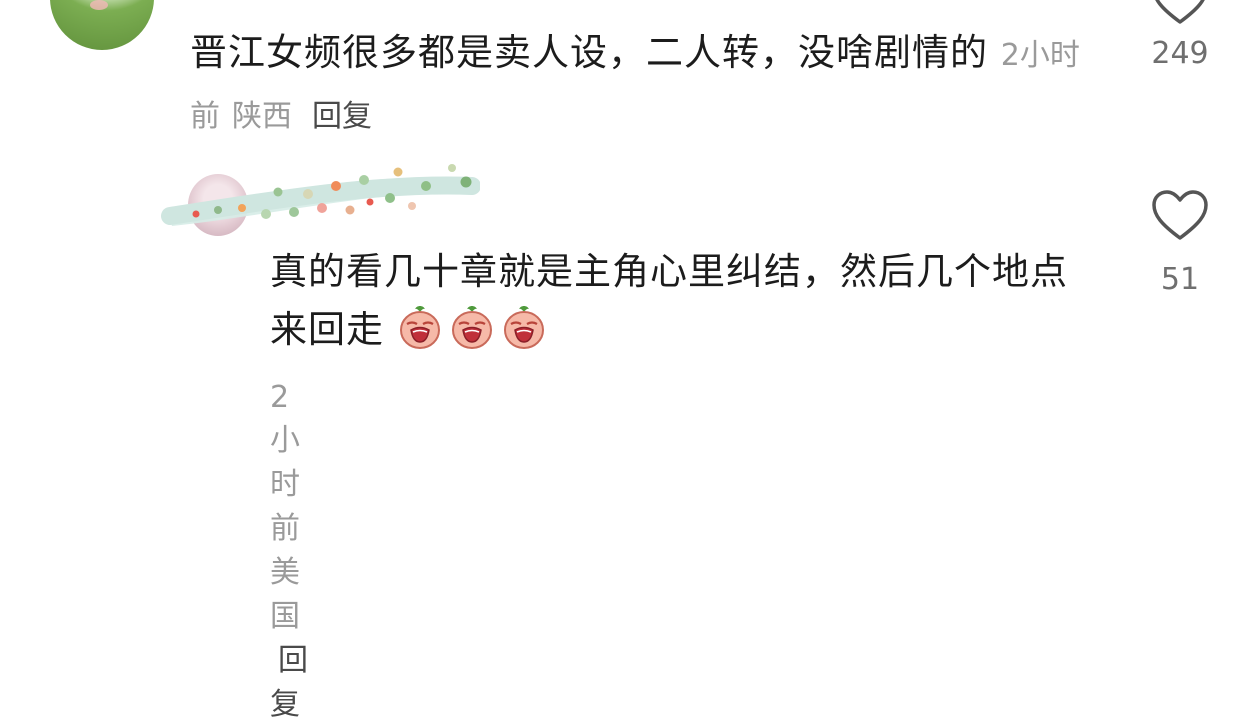  What do you see at coordinates (1180, 243) in the screenshot?
I see `like-control-2: 51` at bounding box center [1180, 243].